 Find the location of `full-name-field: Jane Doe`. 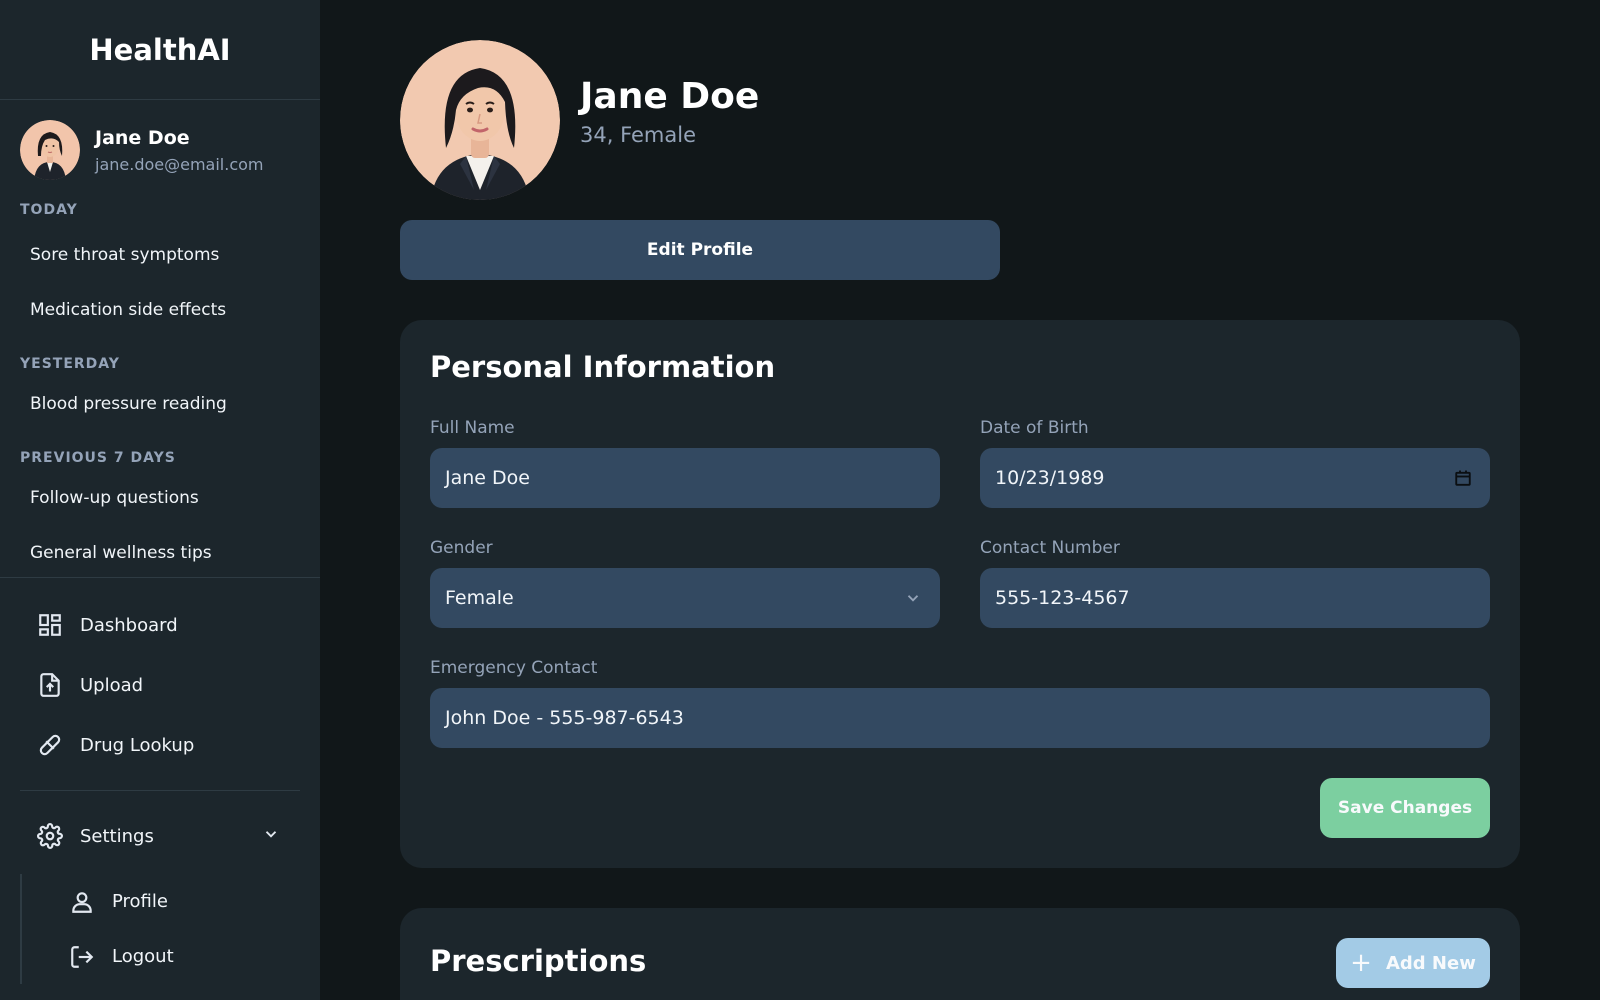

full-name-field: Jane Doe is located at coordinates (685, 478).